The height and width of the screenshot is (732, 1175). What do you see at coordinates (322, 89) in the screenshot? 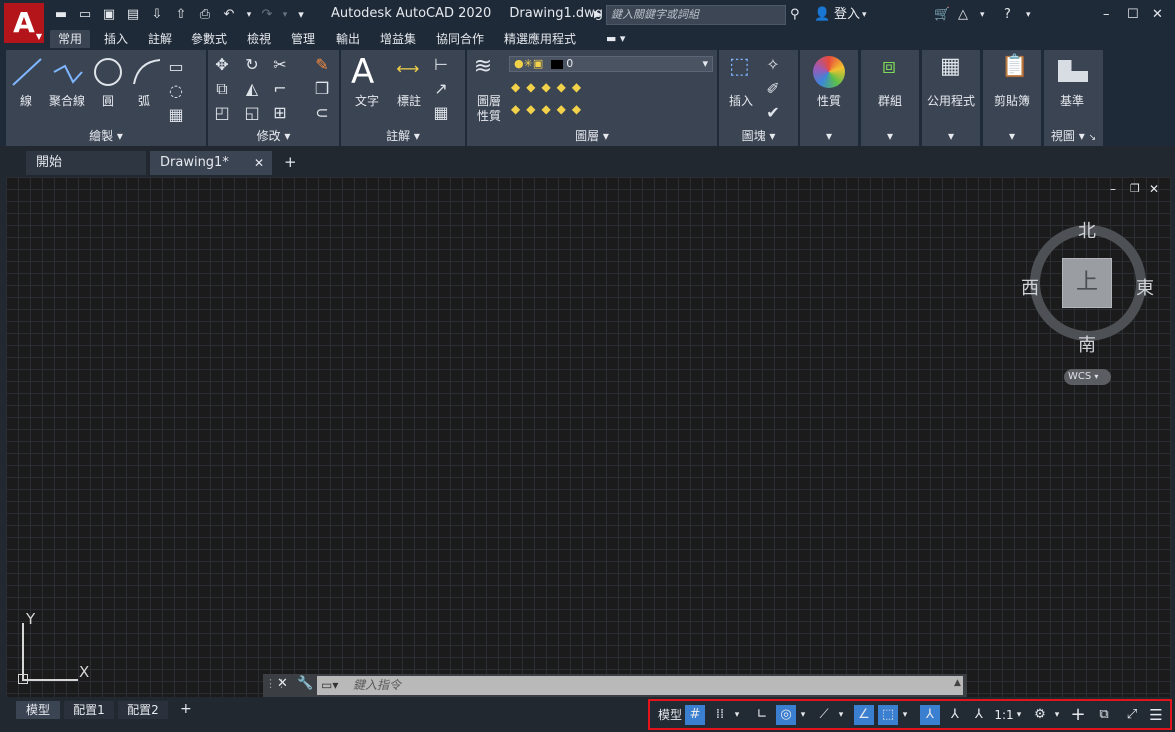
I see `explode-icon: ❒` at bounding box center [322, 89].